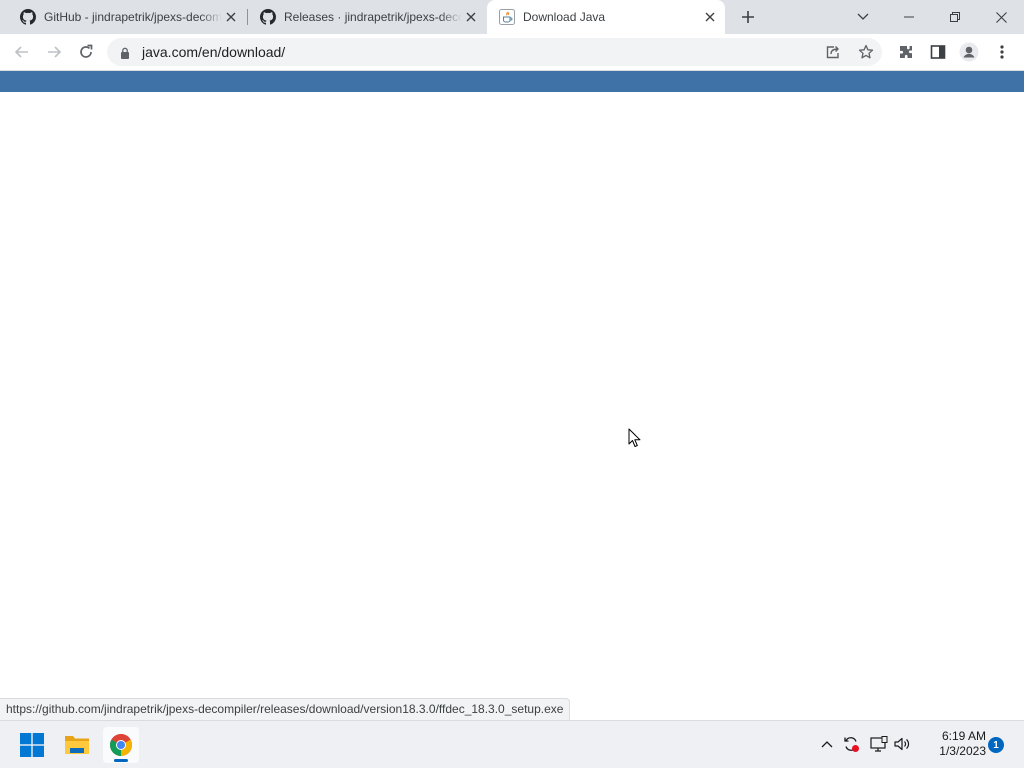 The height and width of the screenshot is (768, 1024). What do you see at coordinates (32, 745) in the screenshot?
I see `windows-start-icon` at bounding box center [32, 745].